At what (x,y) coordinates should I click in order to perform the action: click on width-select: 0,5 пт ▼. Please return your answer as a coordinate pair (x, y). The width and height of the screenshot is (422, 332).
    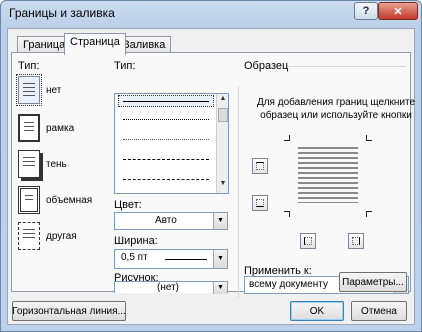
    Looking at the image, I should click on (171, 259).